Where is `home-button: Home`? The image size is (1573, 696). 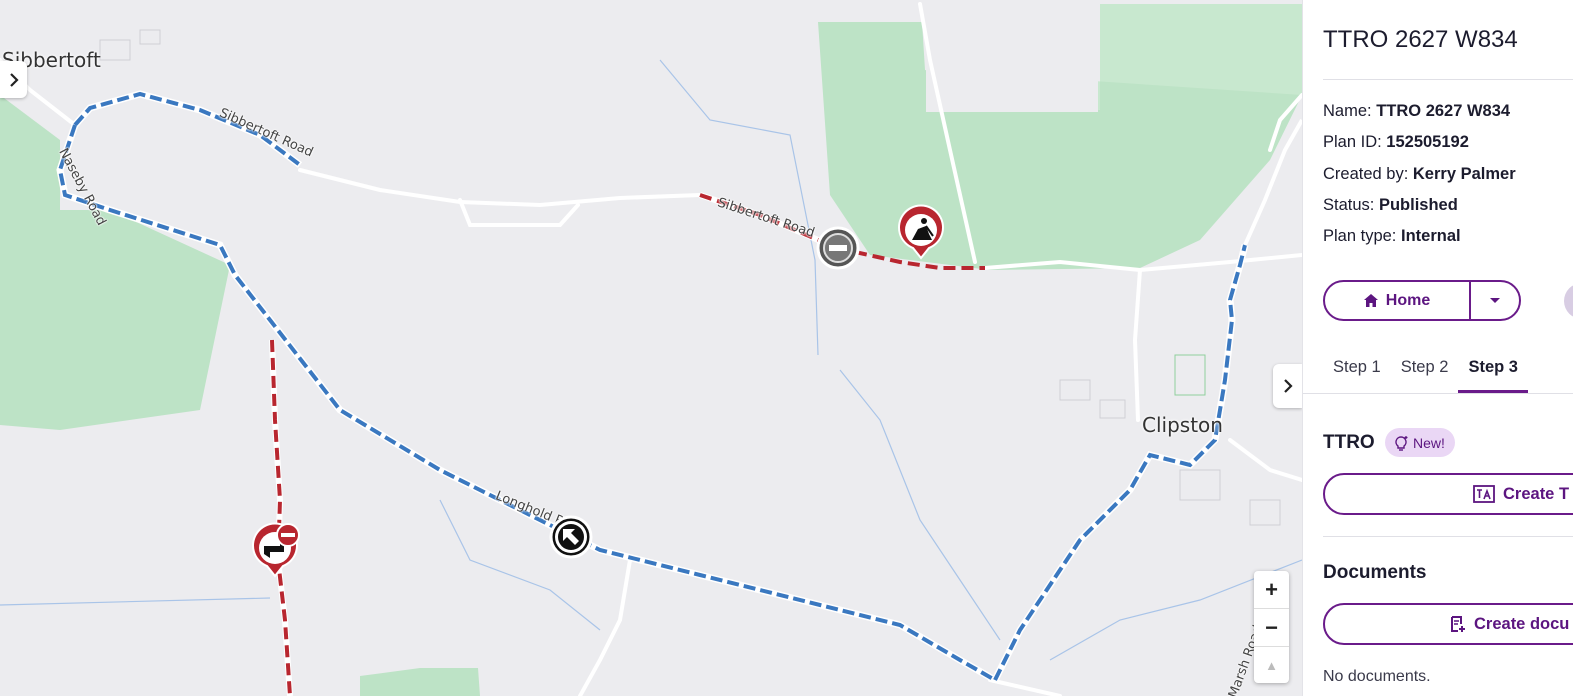
home-button: Home is located at coordinates (1398, 300).